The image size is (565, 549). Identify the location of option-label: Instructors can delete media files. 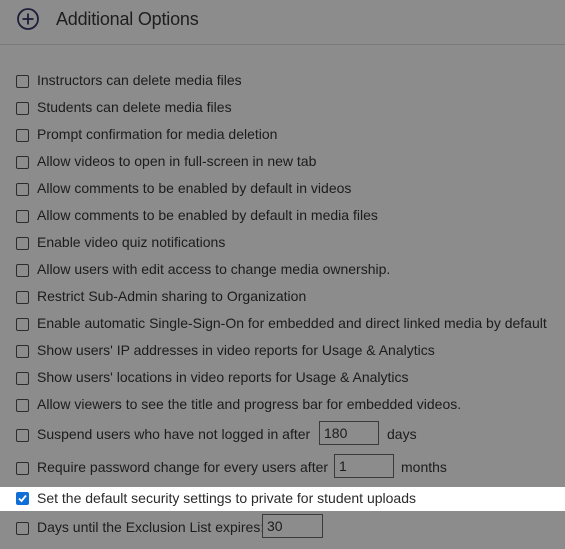
(139, 80).